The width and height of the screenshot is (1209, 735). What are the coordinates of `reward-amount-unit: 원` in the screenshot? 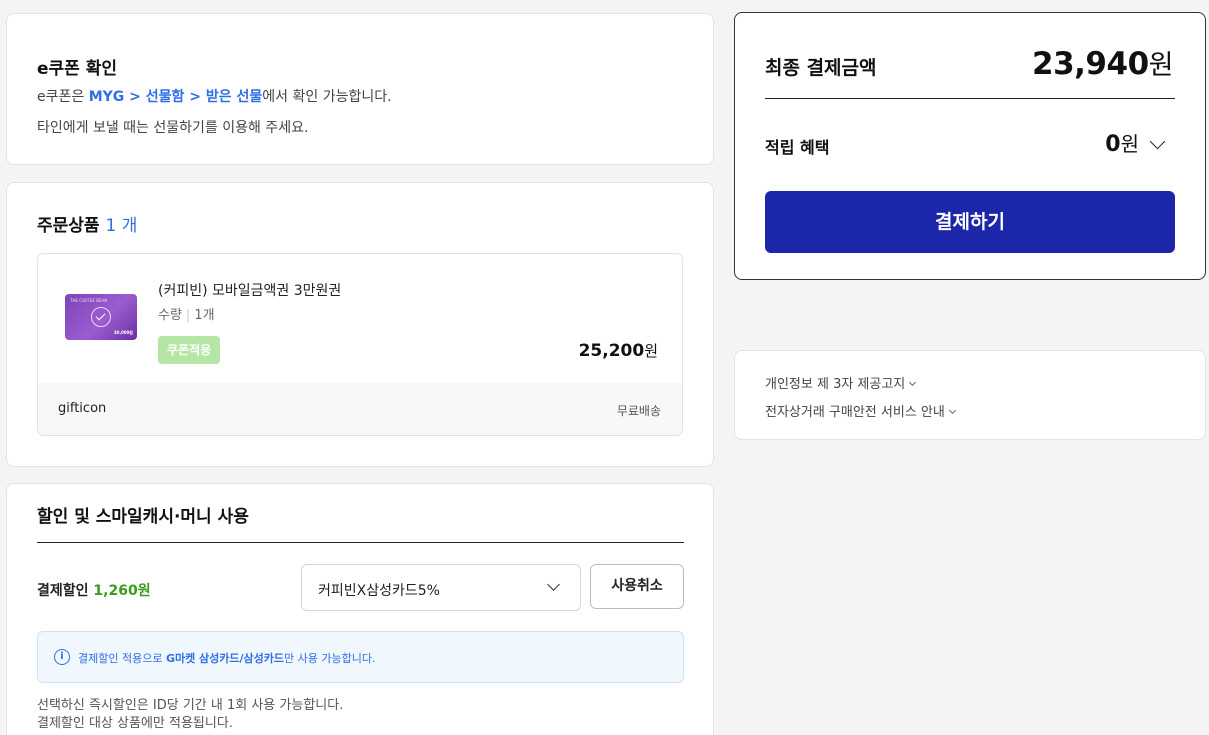 It's located at (1129, 144).